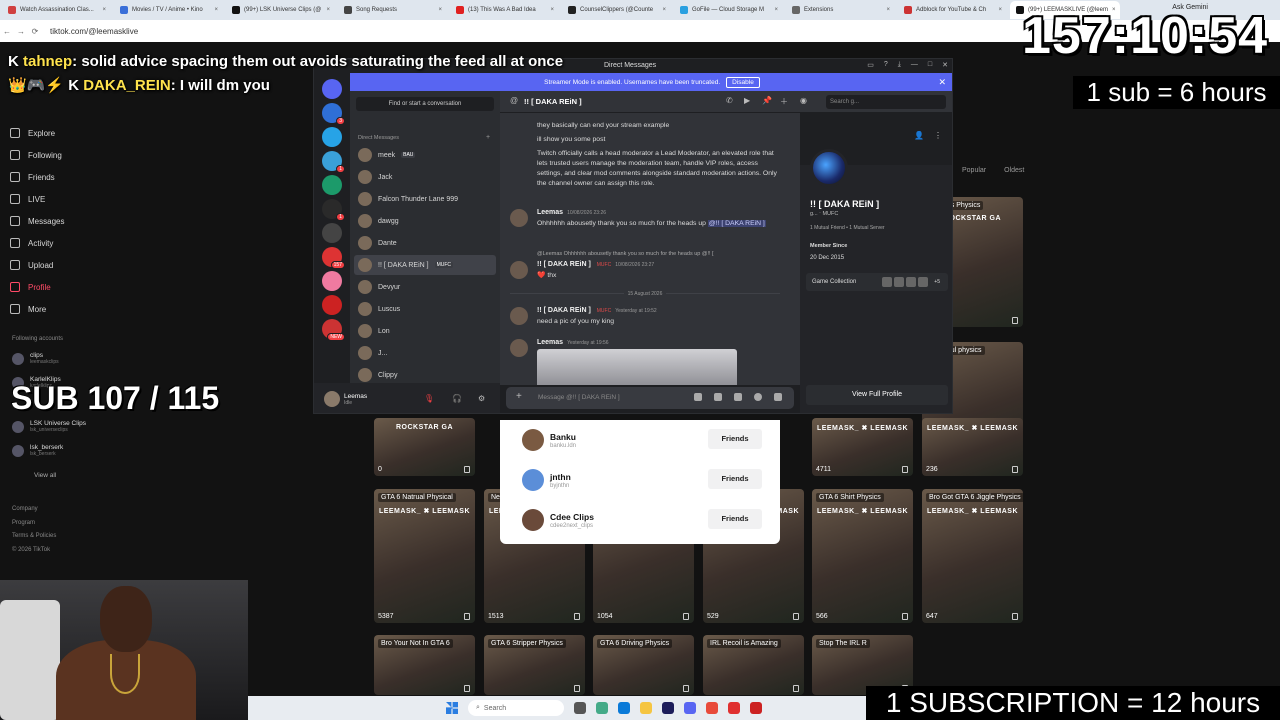 The width and height of the screenshot is (1280, 720). What do you see at coordinates (870, 65) in the screenshot?
I see `inbox-icon: ▭` at bounding box center [870, 65].